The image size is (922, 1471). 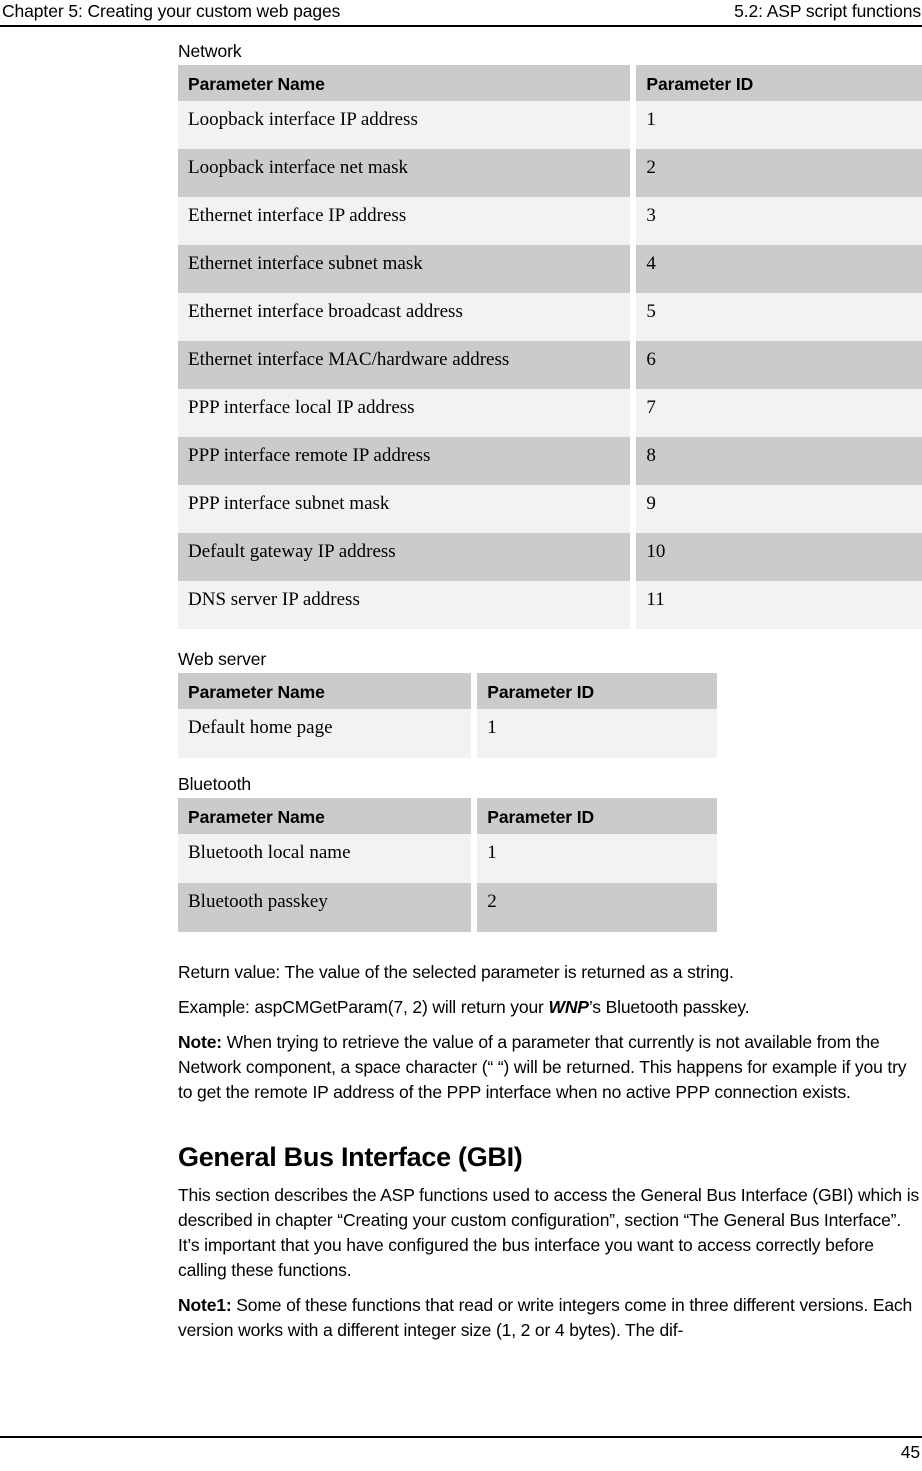 I want to click on page-number: 45, so click(x=910, y=1452).